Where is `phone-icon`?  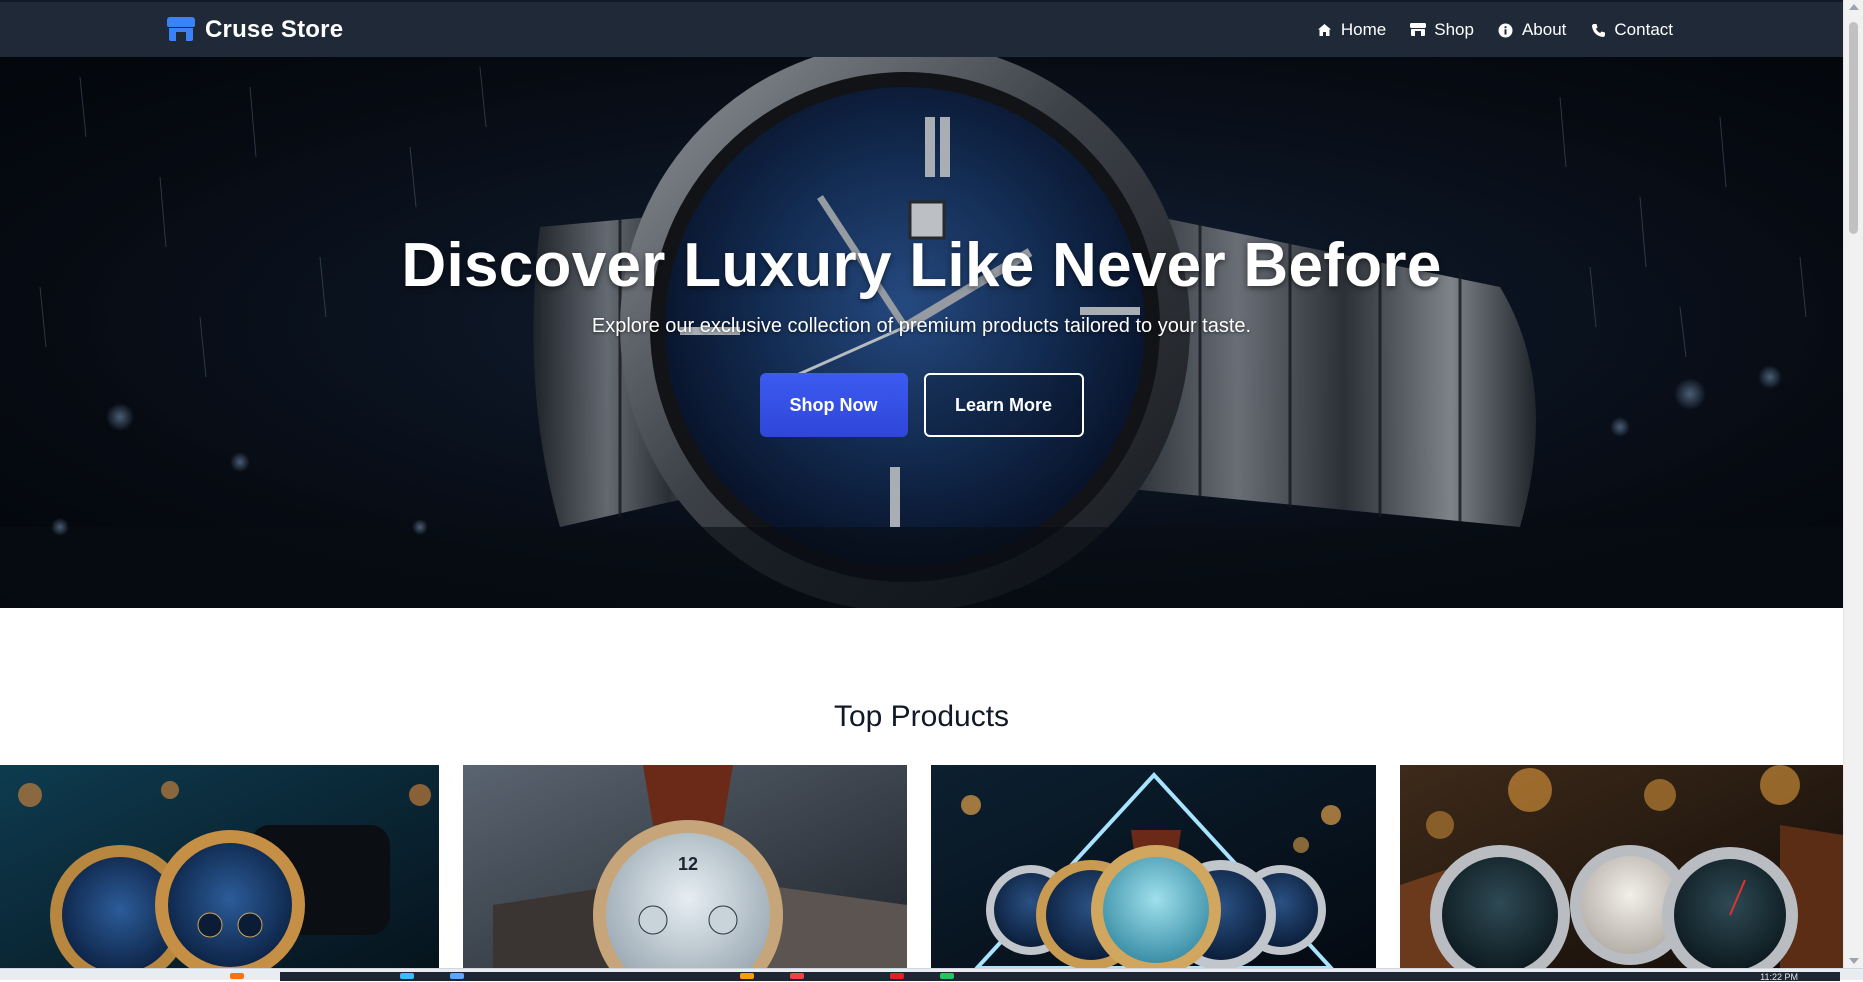 phone-icon is located at coordinates (1598, 30).